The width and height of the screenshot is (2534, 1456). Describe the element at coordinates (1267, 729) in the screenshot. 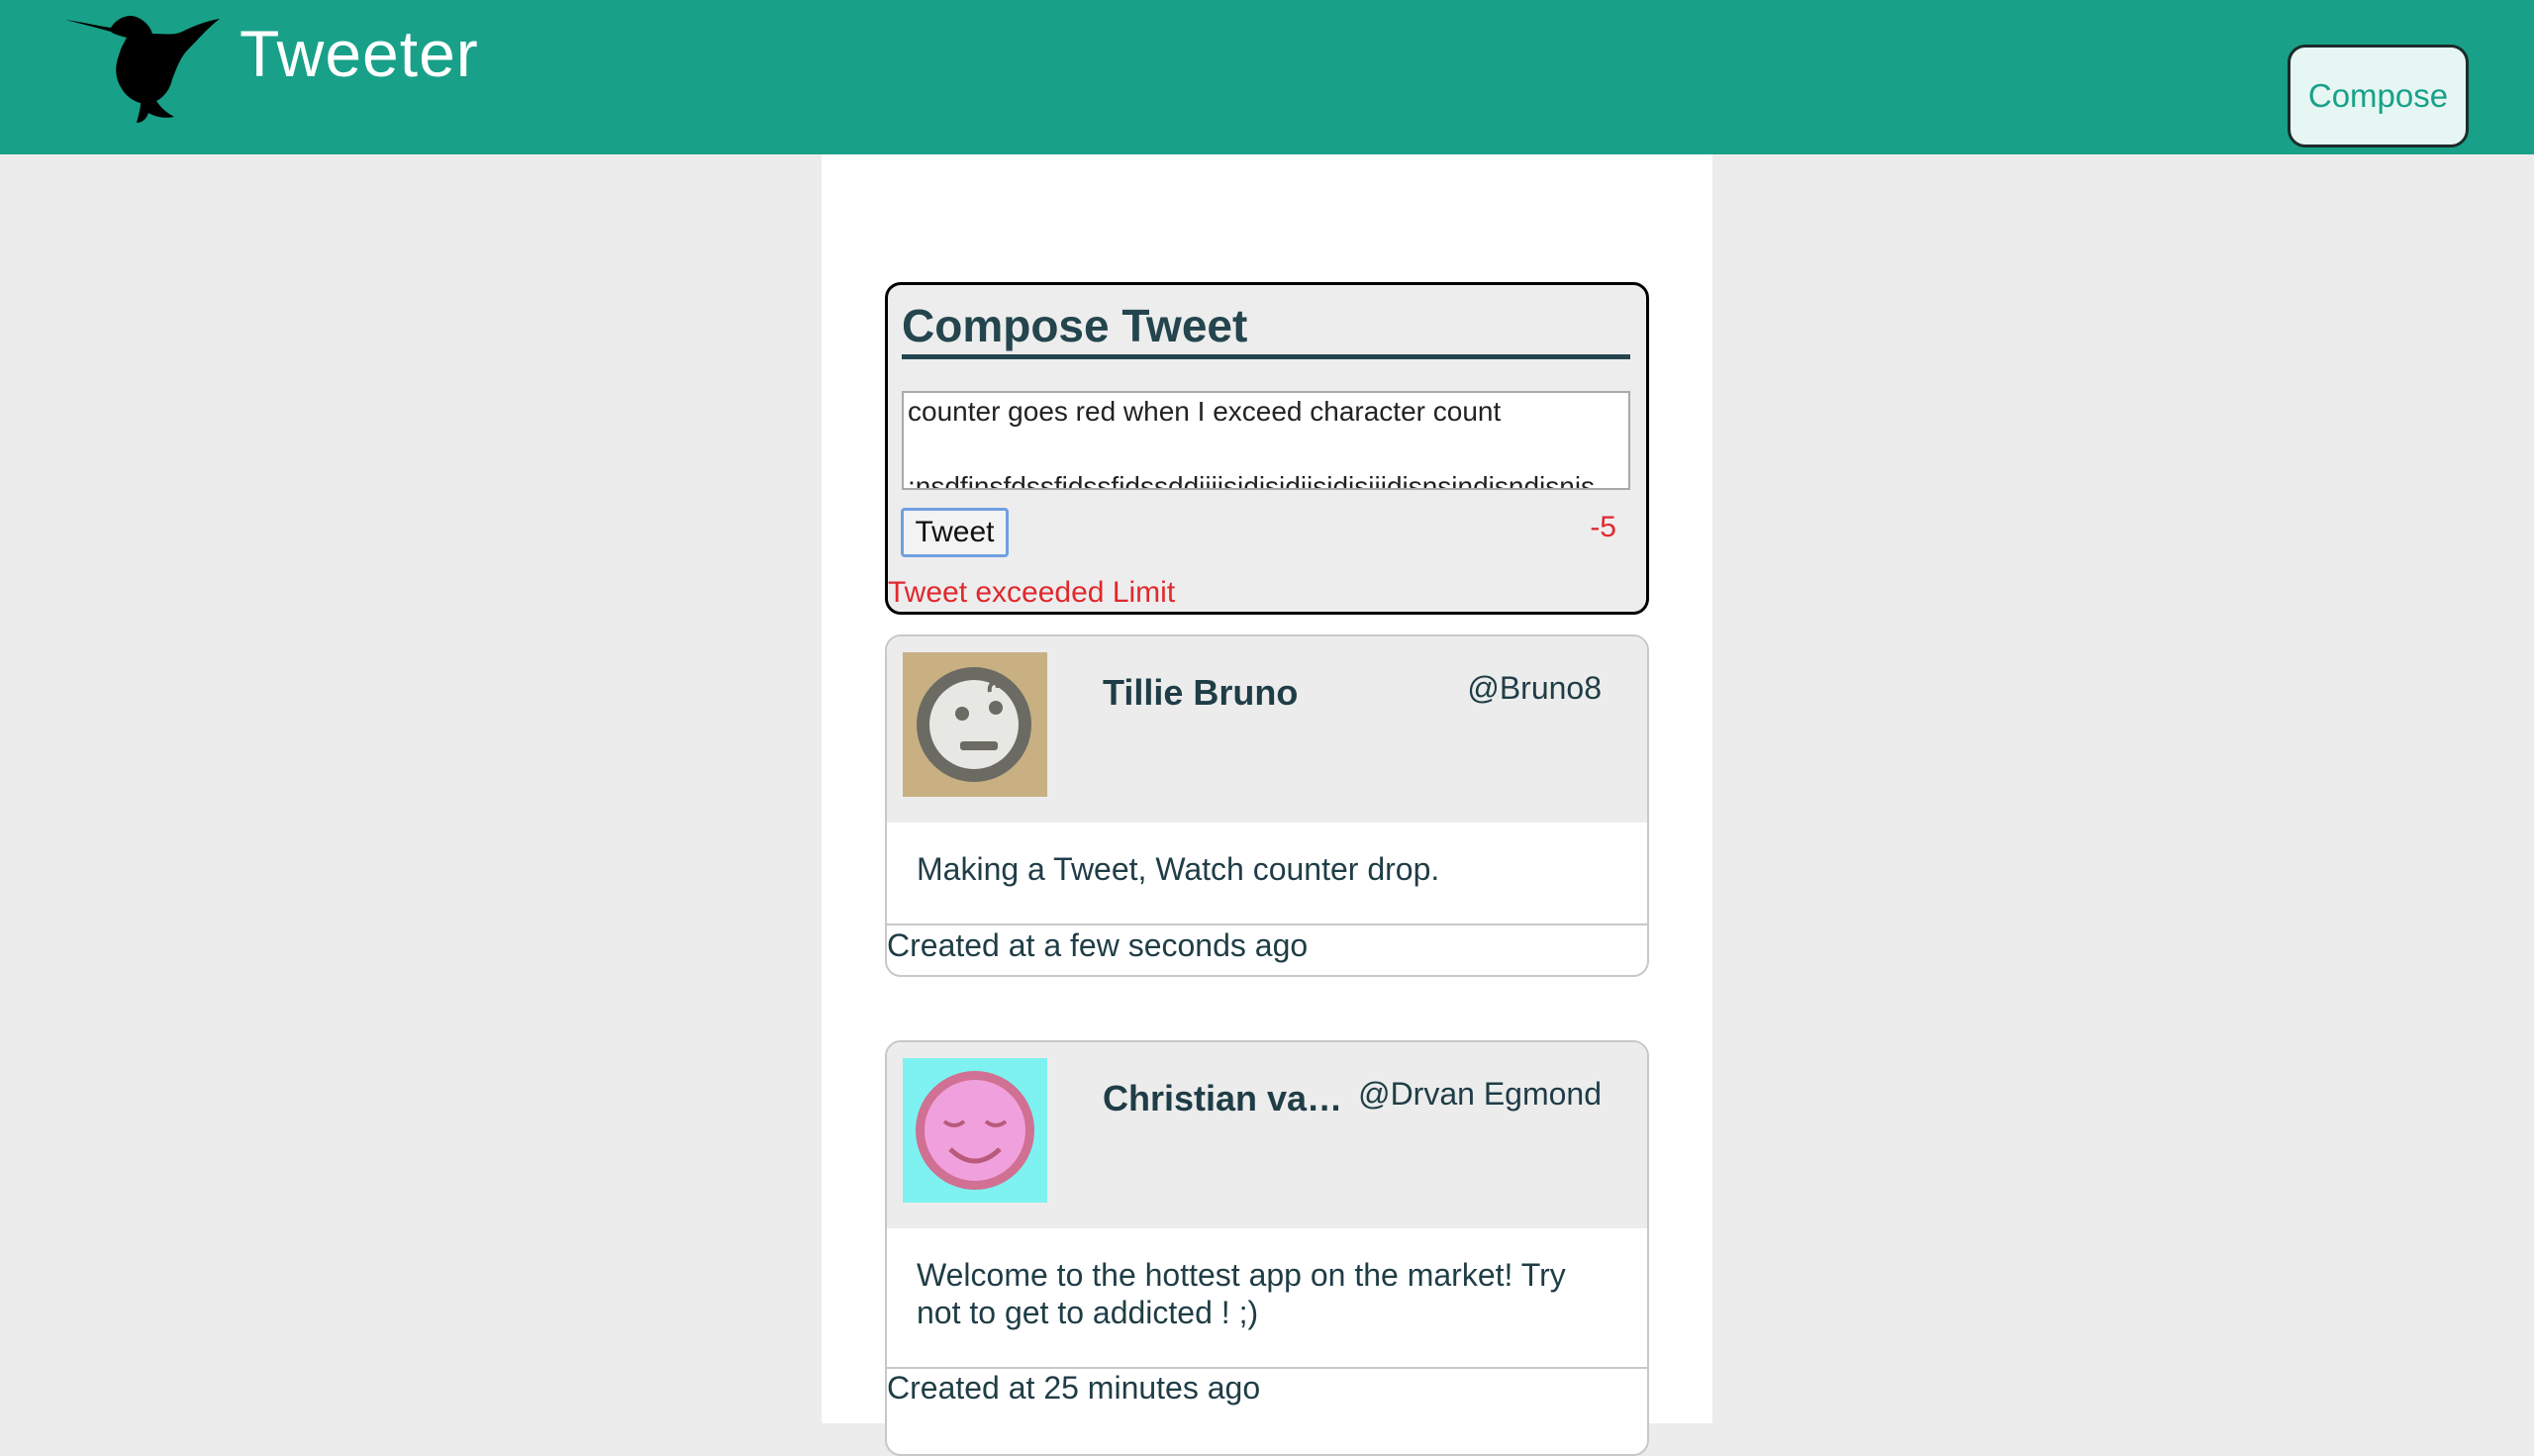

I see `tweet-header: Tillie Bruno @Bruno8` at that location.